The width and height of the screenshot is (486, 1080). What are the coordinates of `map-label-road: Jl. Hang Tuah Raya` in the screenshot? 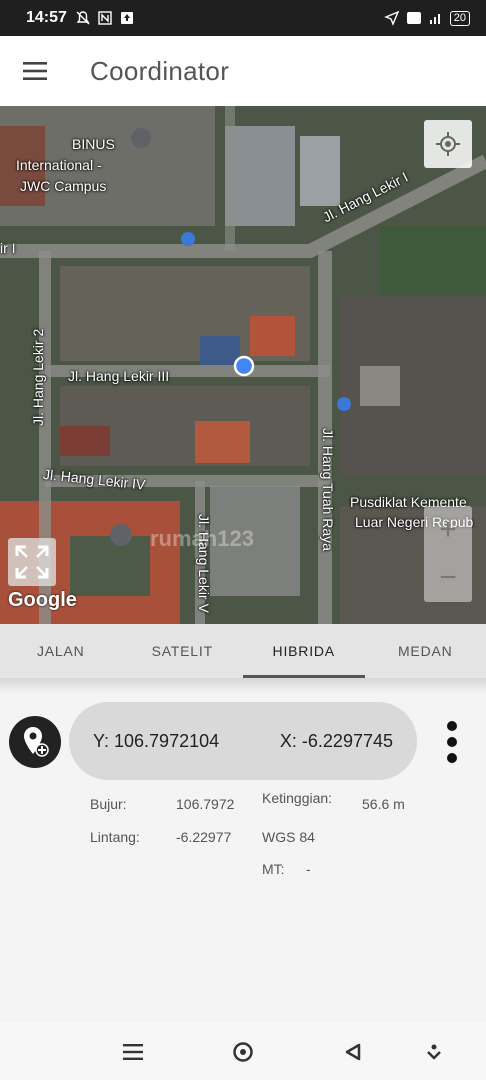 It's located at (328, 489).